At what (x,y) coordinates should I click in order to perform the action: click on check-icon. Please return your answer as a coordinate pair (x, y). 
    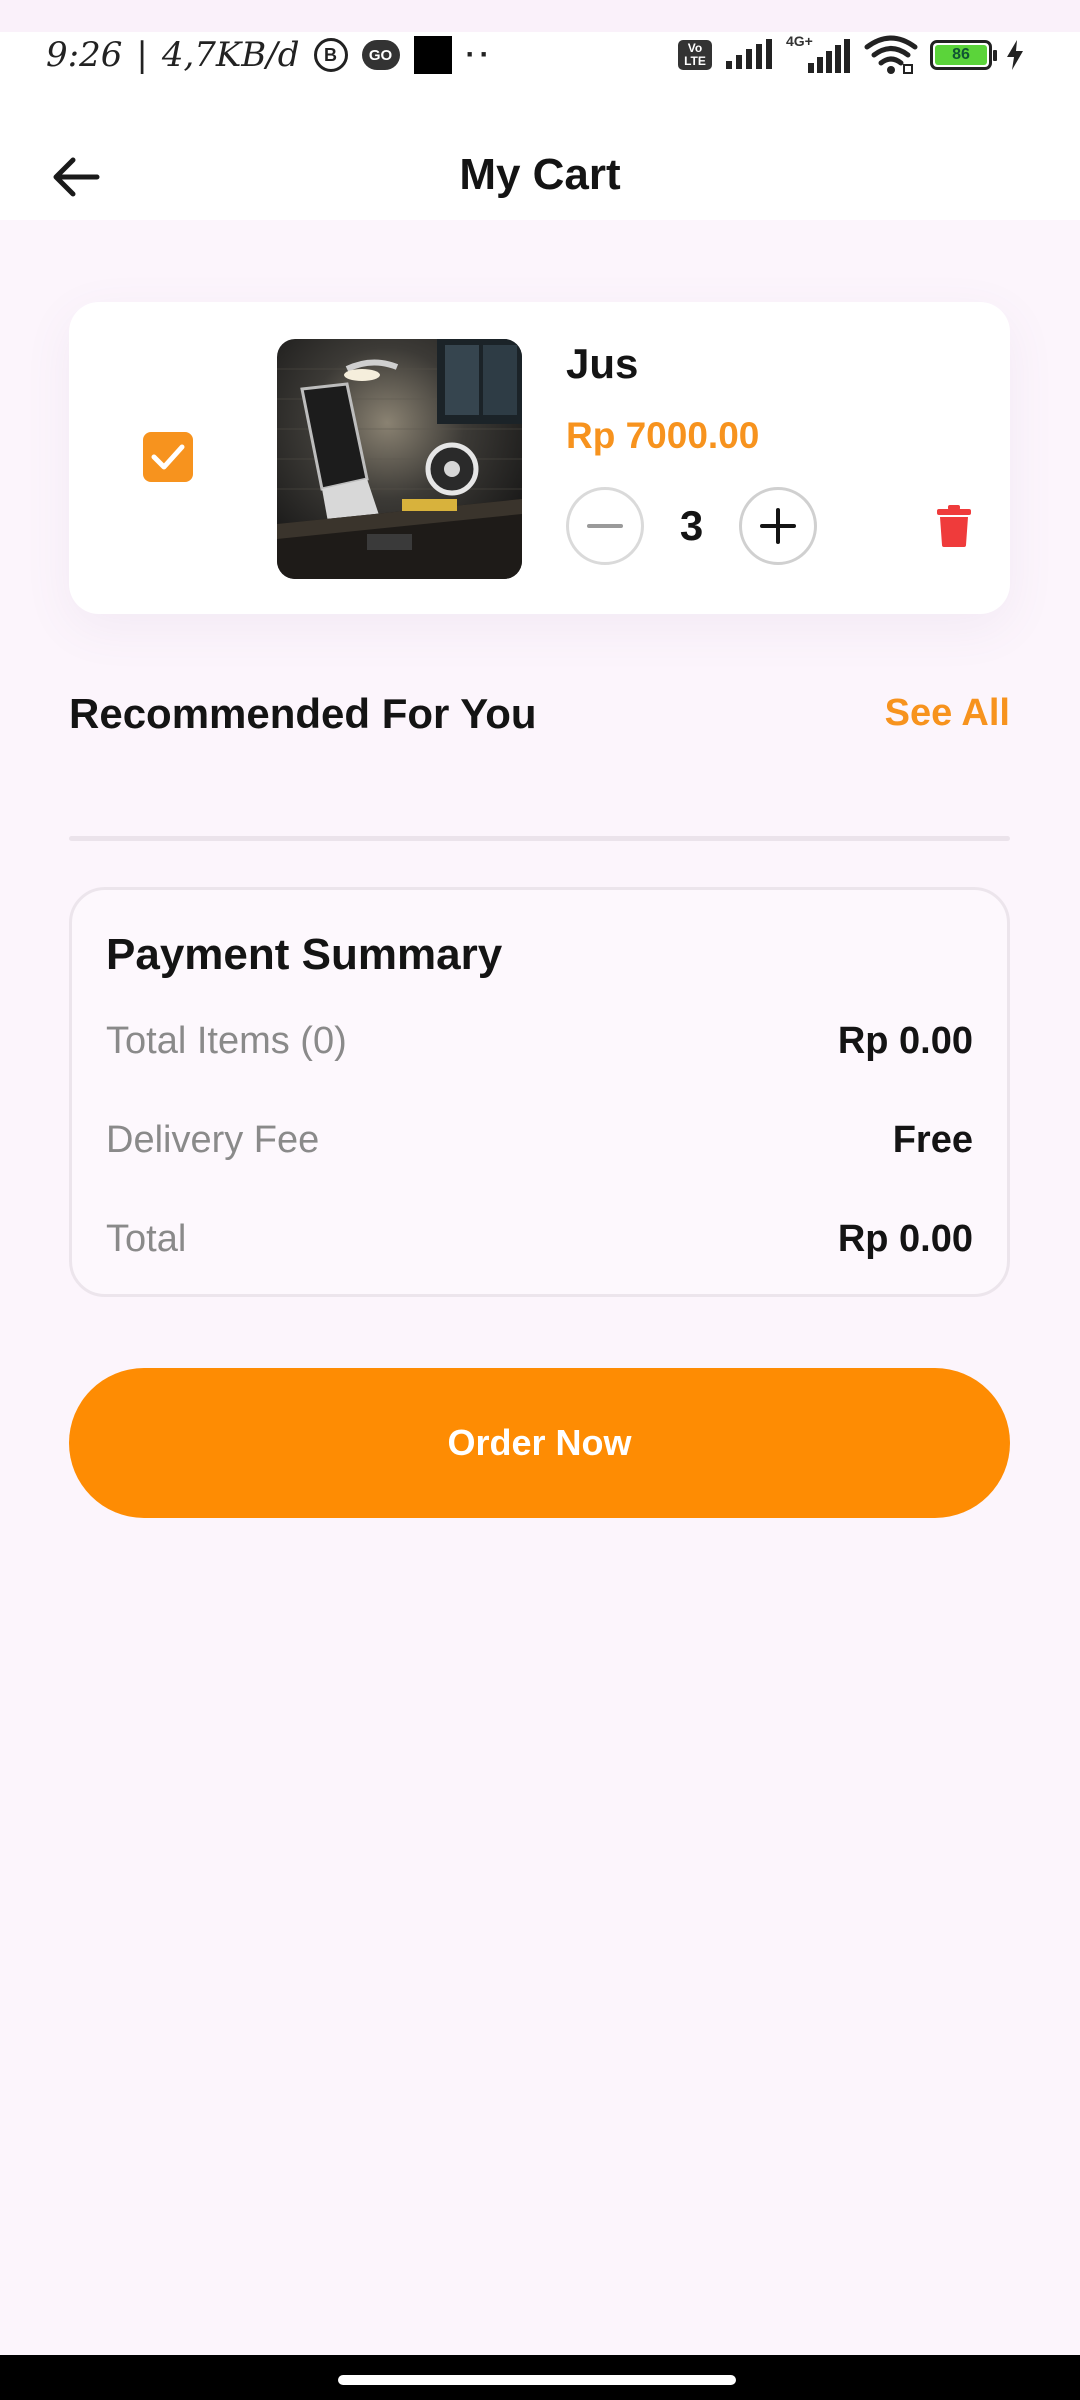
    Looking at the image, I should click on (168, 457).